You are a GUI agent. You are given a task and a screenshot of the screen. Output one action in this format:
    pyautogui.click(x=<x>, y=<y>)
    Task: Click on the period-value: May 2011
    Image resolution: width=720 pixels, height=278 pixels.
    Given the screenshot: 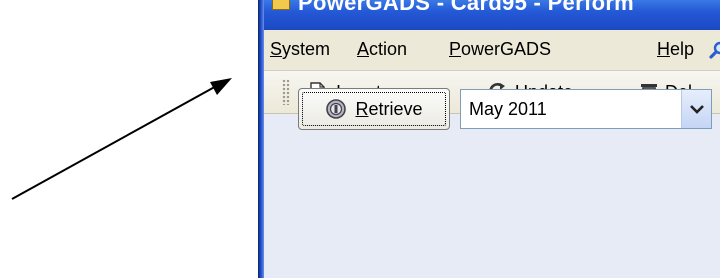 What is the action you would take?
    pyautogui.click(x=508, y=109)
    